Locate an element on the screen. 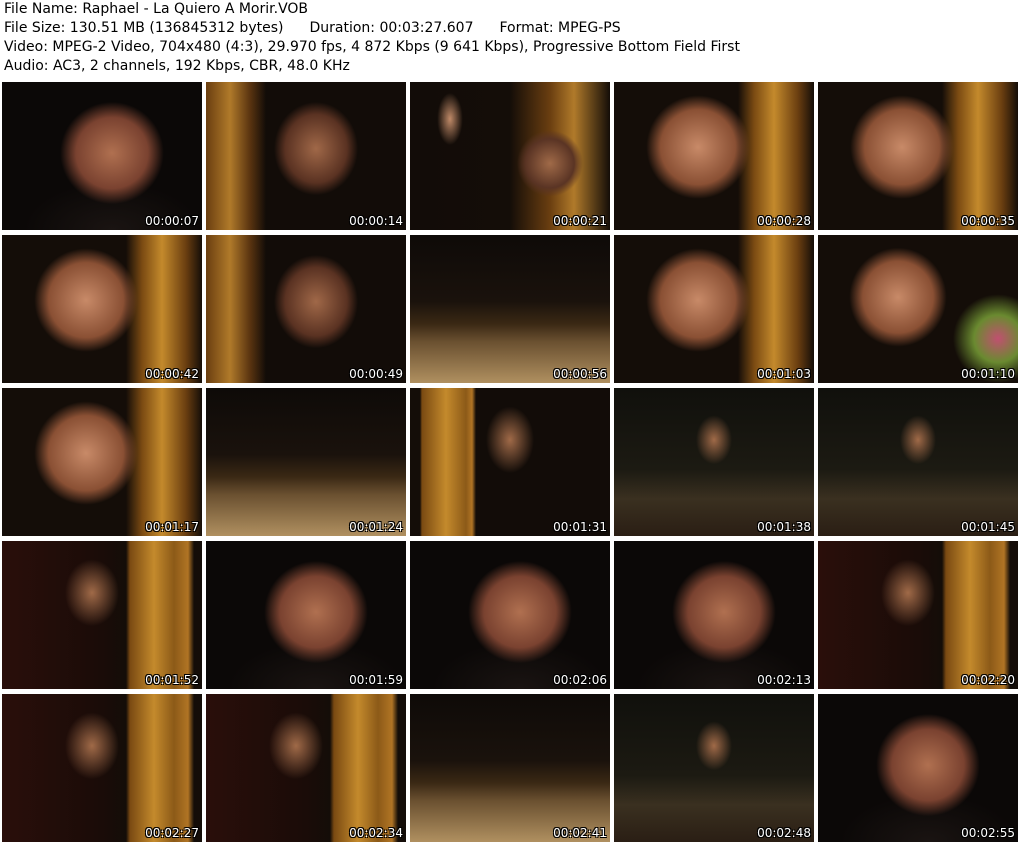 The height and width of the screenshot is (848, 1024). thumbnail-timestamp: 00:02:27 is located at coordinates (172, 833).